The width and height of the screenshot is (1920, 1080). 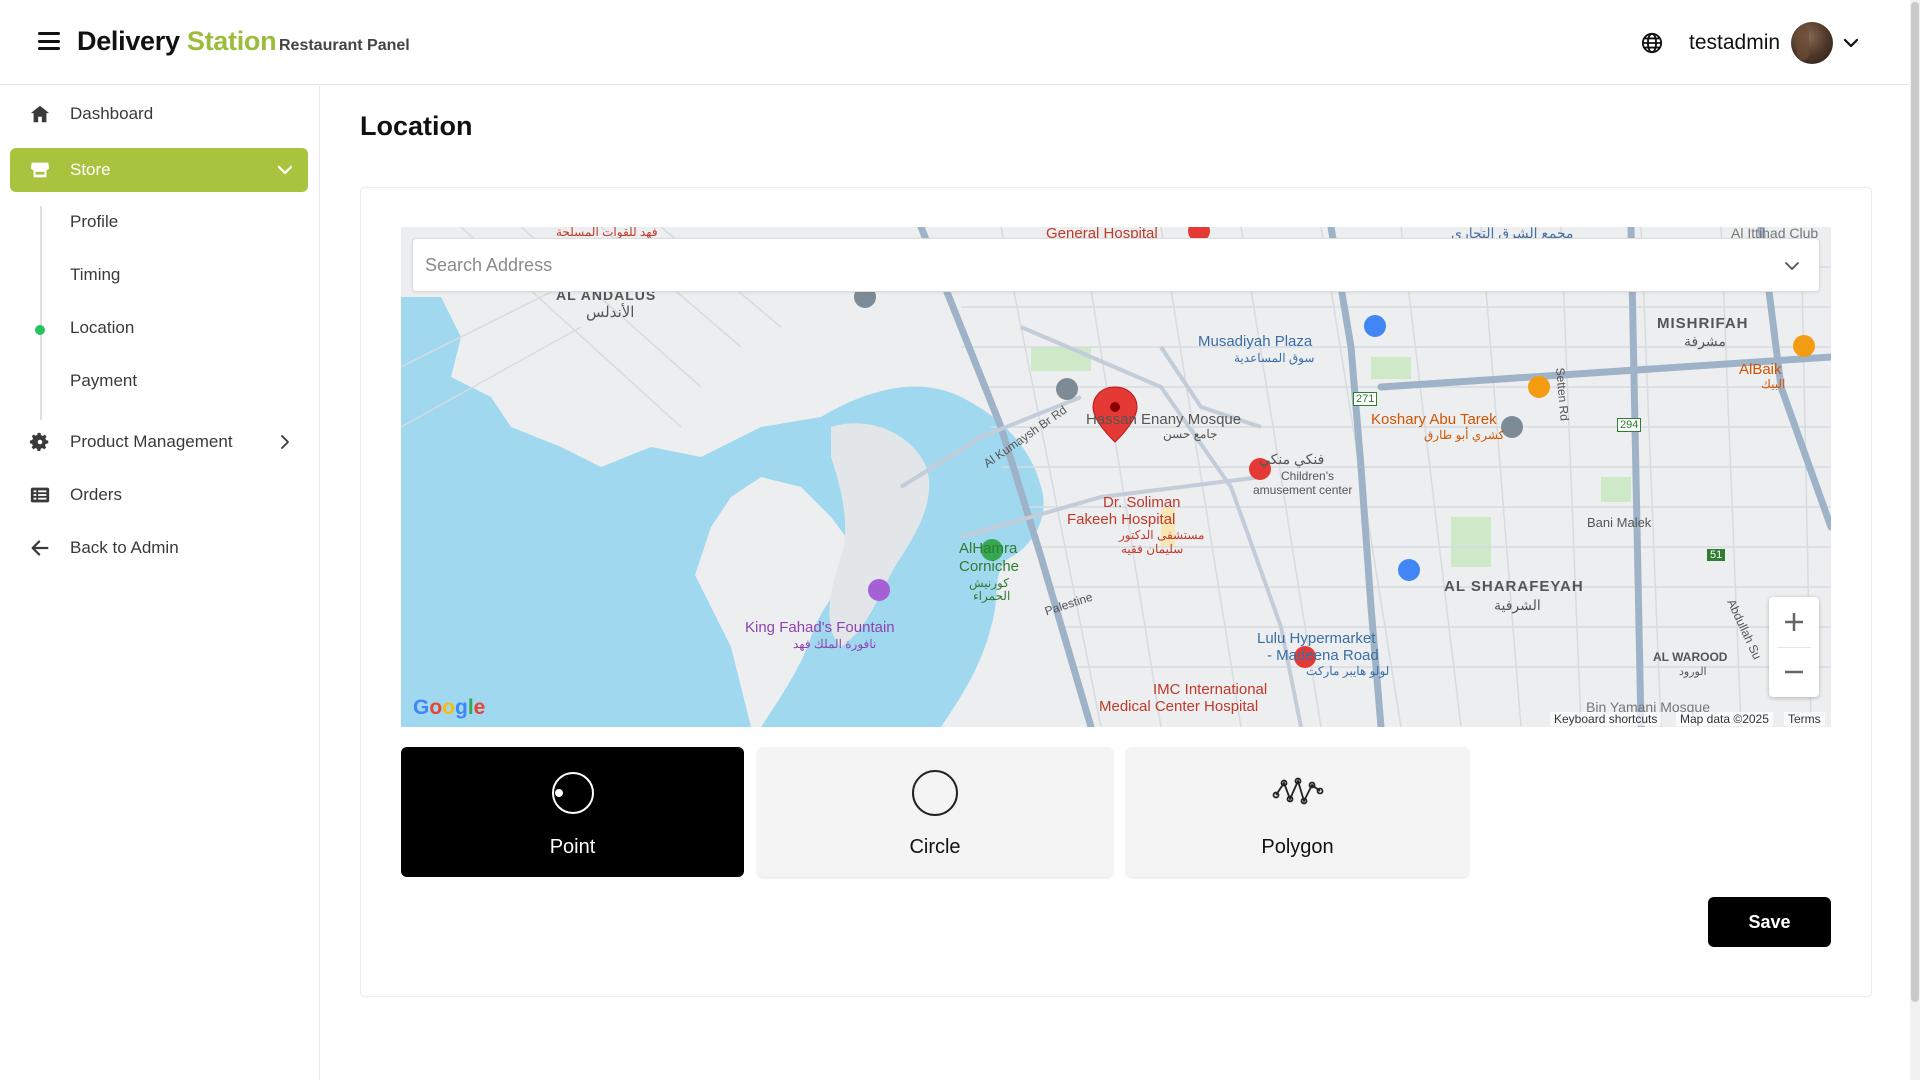 What do you see at coordinates (1690, 657) in the screenshot?
I see `map-label: AL WAROOD` at bounding box center [1690, 657].